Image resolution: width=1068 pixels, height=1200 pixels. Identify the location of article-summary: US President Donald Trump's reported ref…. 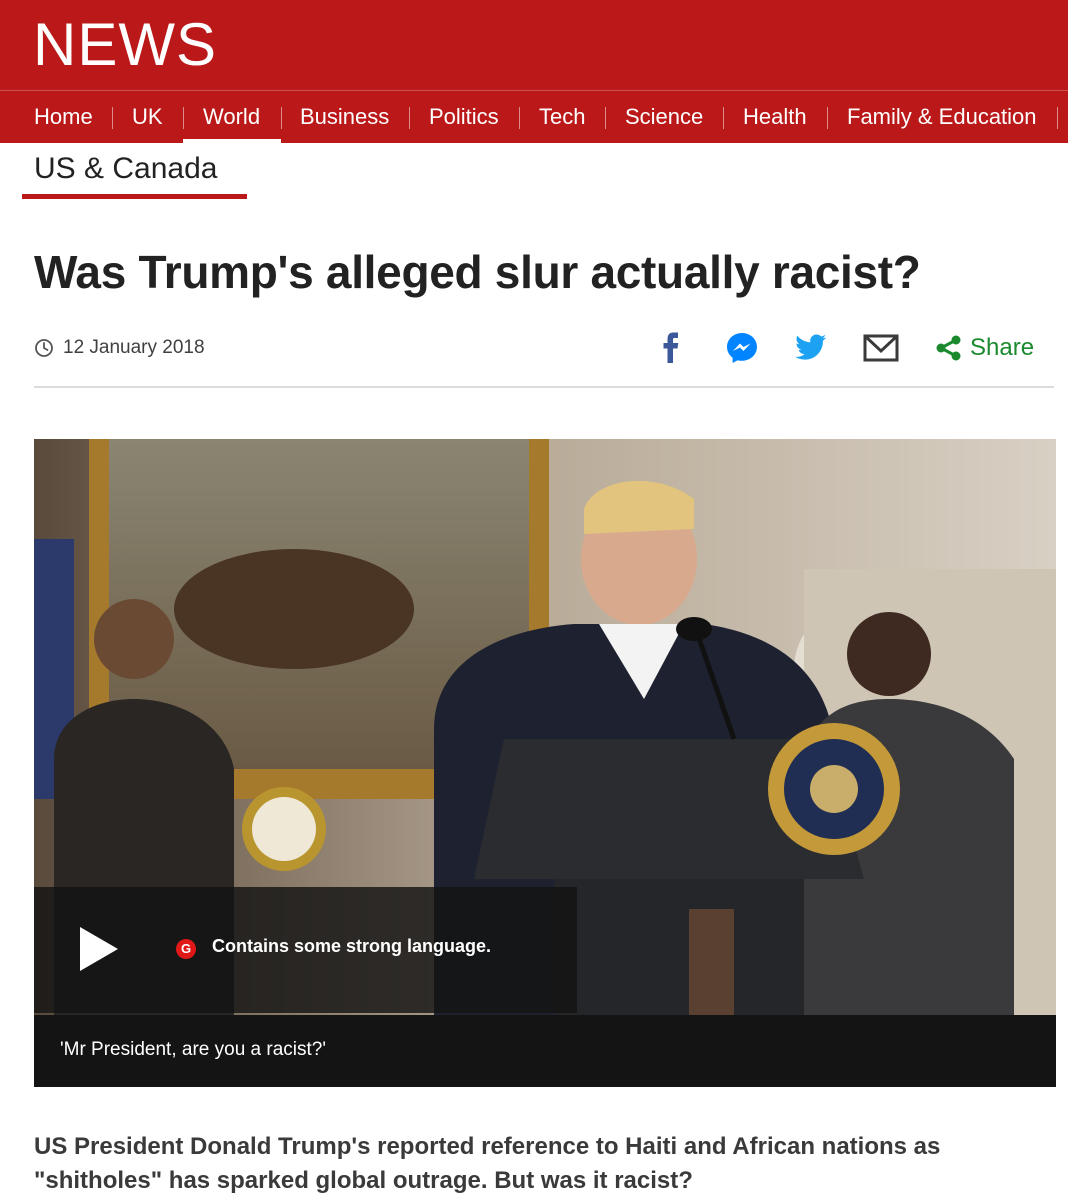
(487, 1163).